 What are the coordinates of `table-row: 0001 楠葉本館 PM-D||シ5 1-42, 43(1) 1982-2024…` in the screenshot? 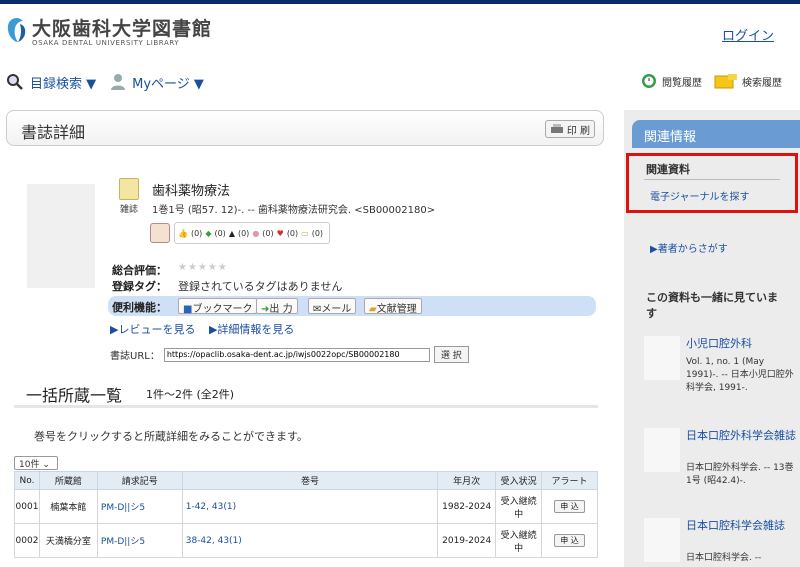 It's located at (306, 506).